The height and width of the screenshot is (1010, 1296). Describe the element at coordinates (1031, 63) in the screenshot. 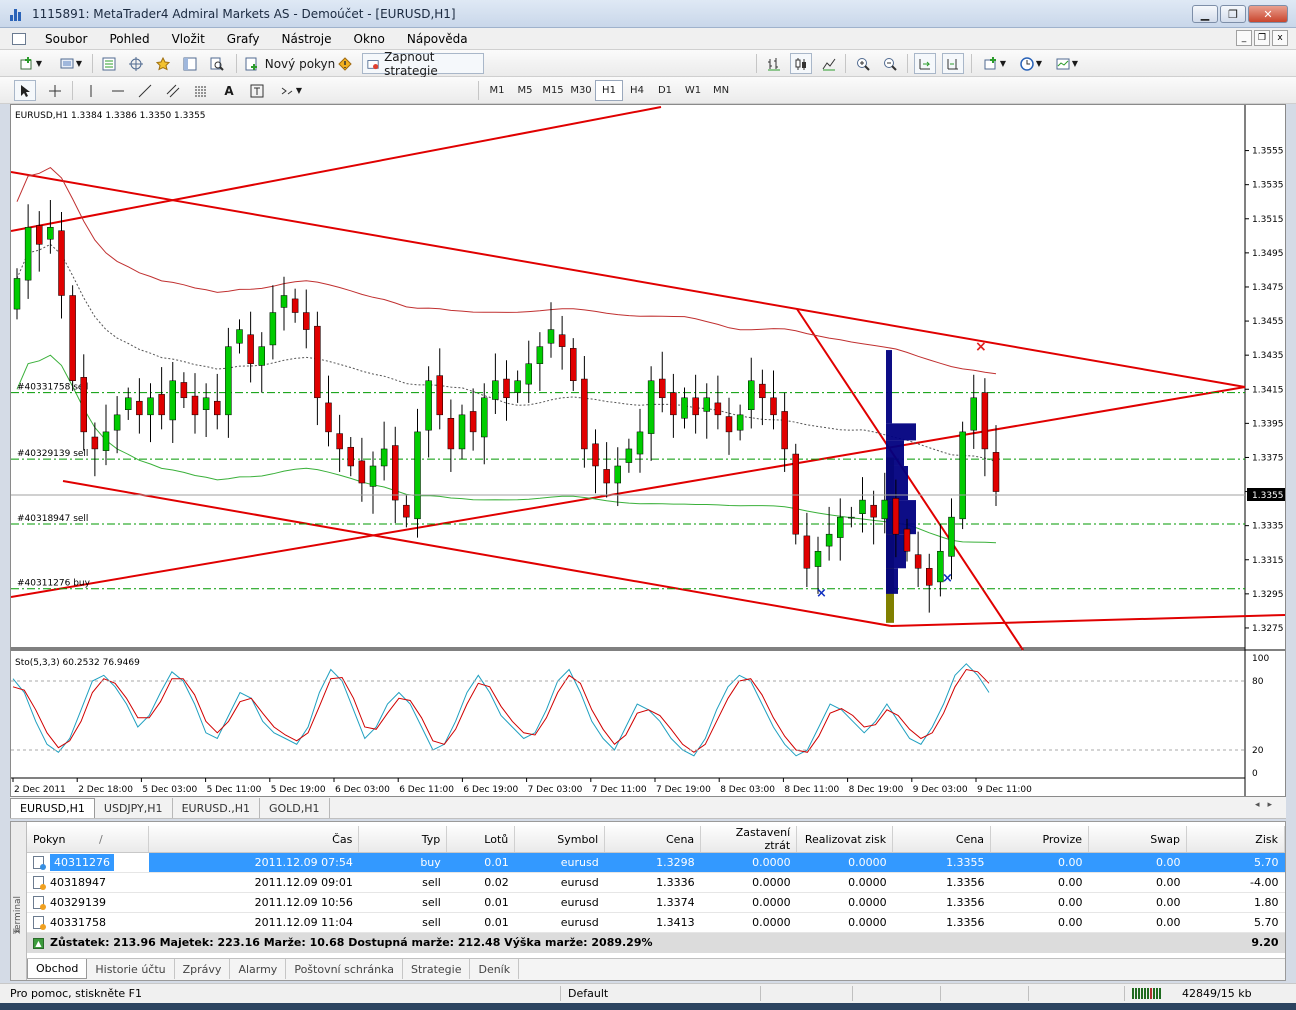

I see `periods-button: ▼` at that location.